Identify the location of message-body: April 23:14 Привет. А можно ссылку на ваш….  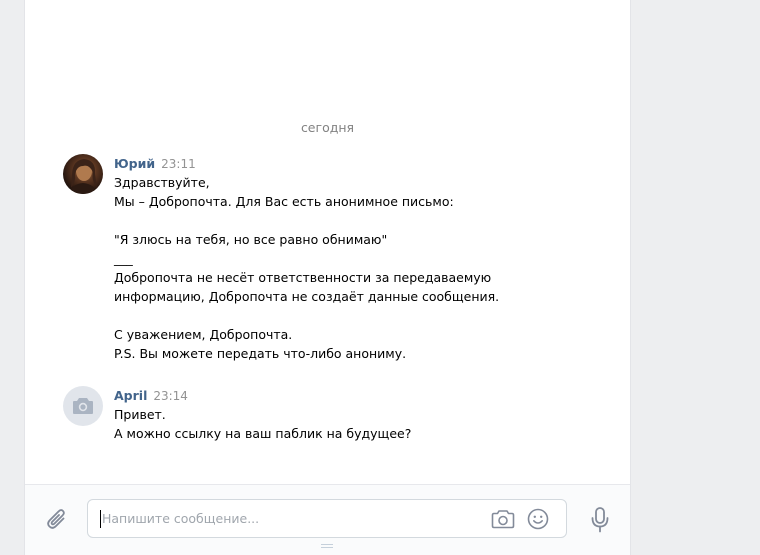
(354, 414).